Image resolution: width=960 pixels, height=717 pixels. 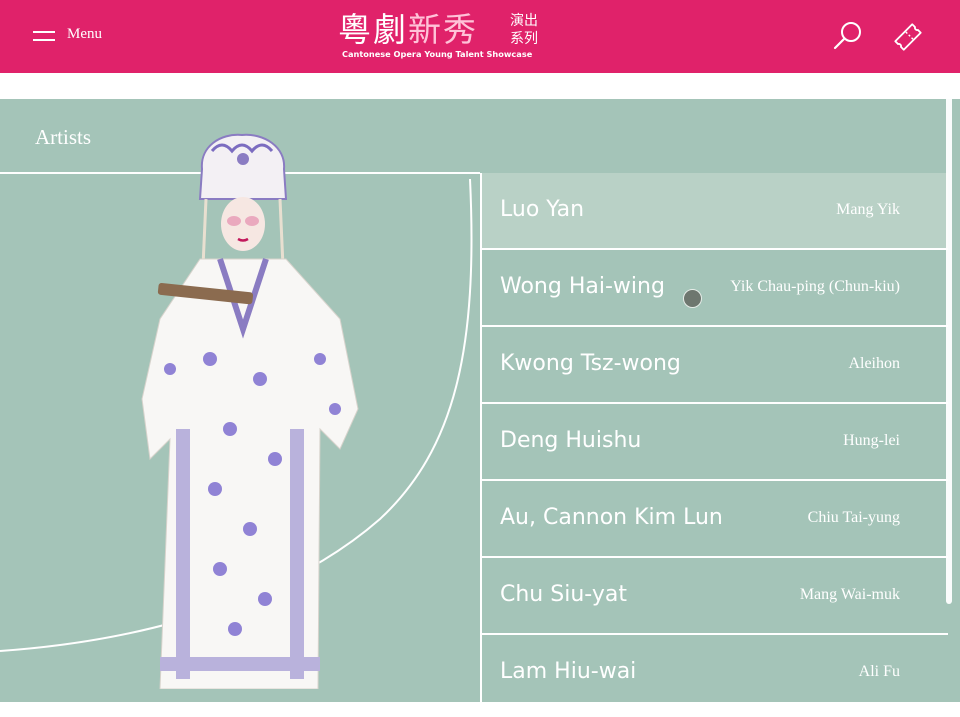 I want to click on artist-role: Ali Fu, so click(x=879, y=671).